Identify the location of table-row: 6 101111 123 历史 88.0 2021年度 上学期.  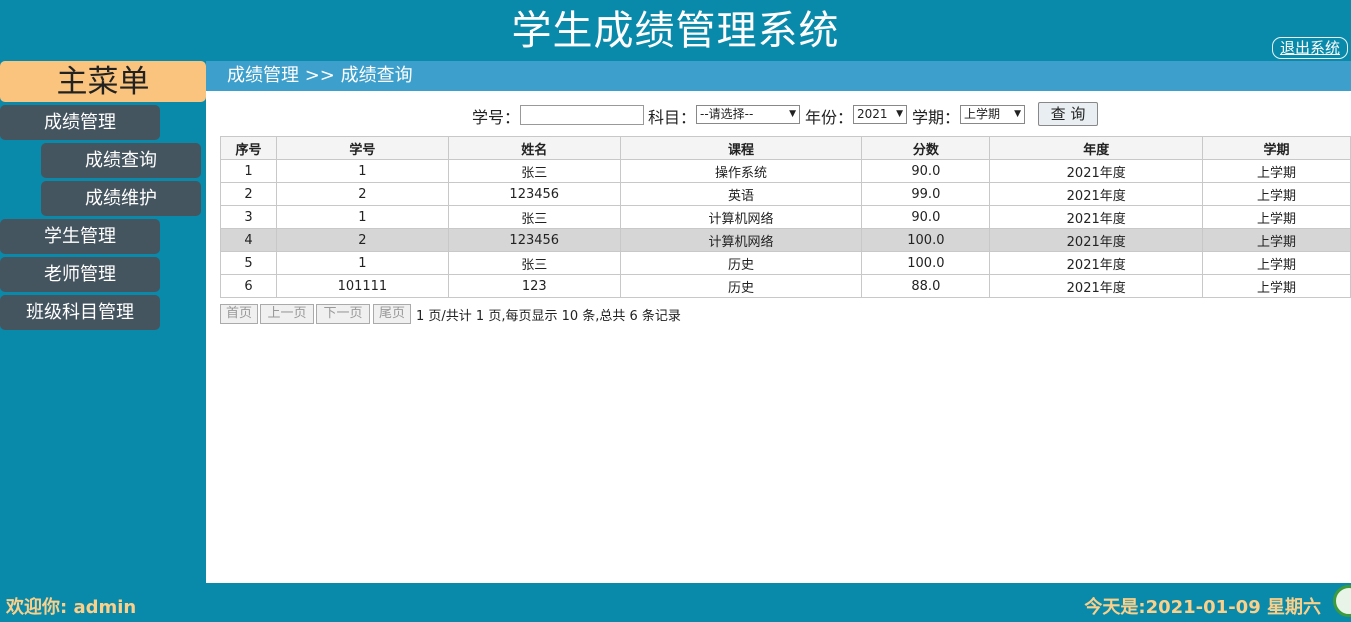
(785, 286).